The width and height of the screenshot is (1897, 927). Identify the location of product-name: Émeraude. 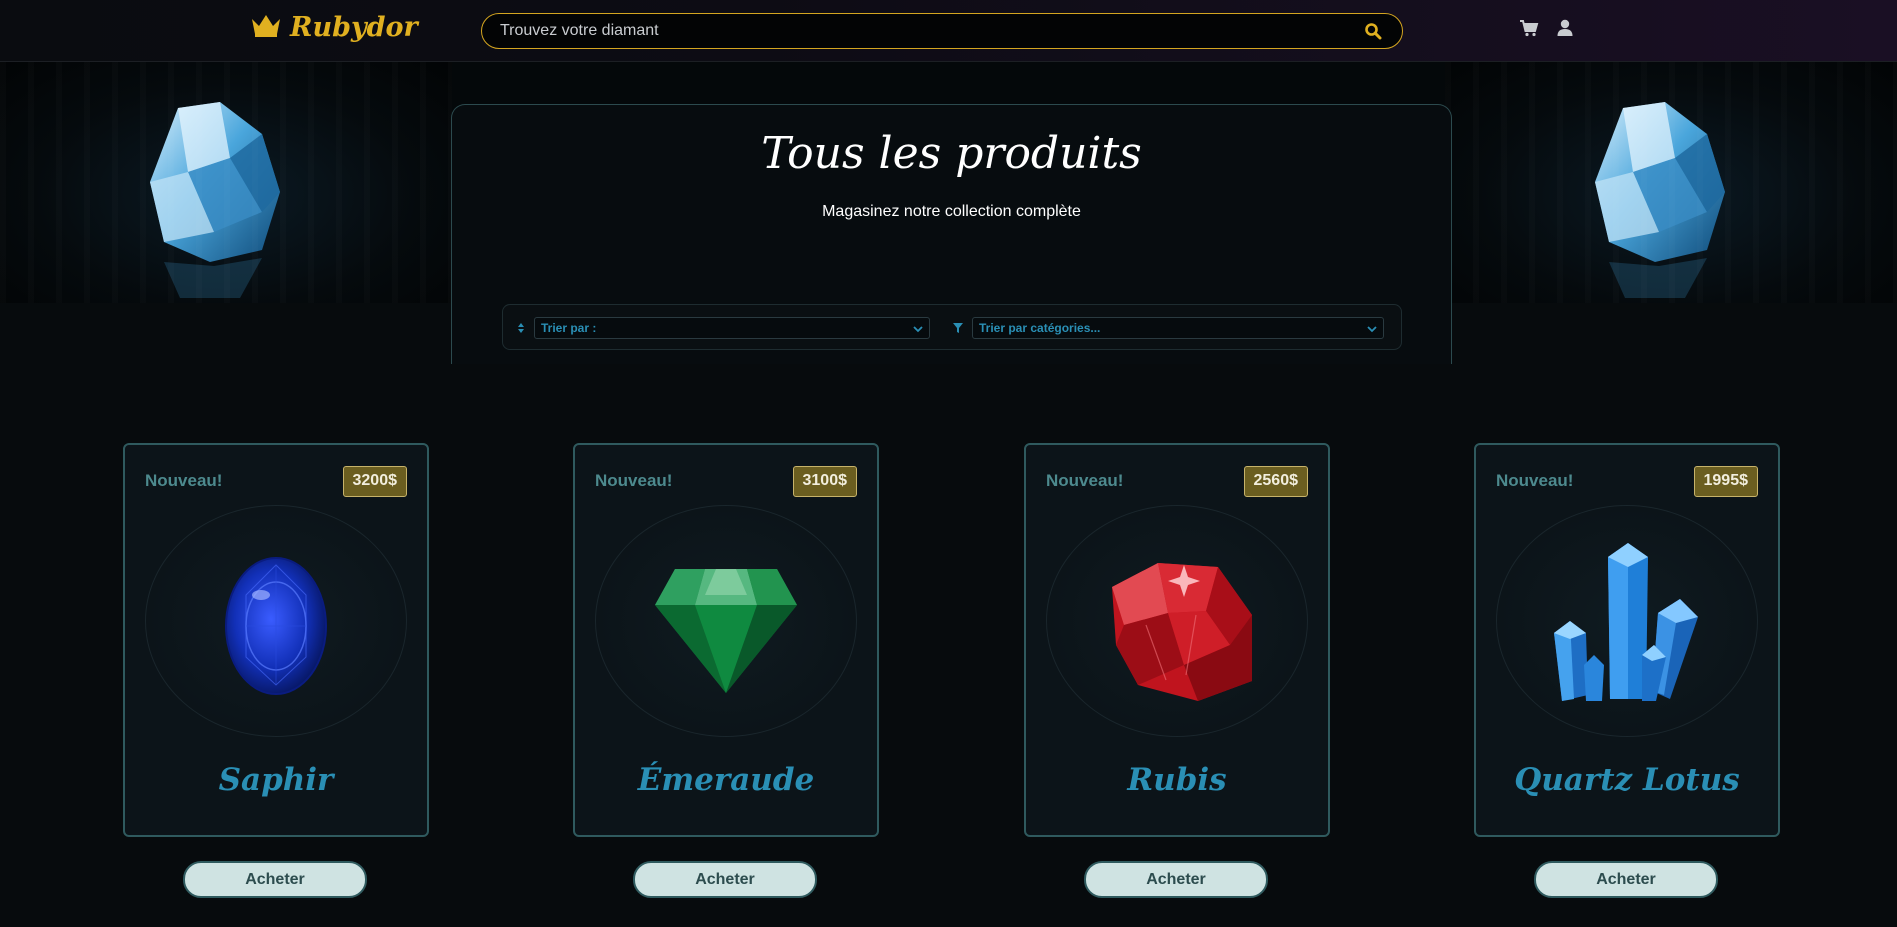
(726, 780).